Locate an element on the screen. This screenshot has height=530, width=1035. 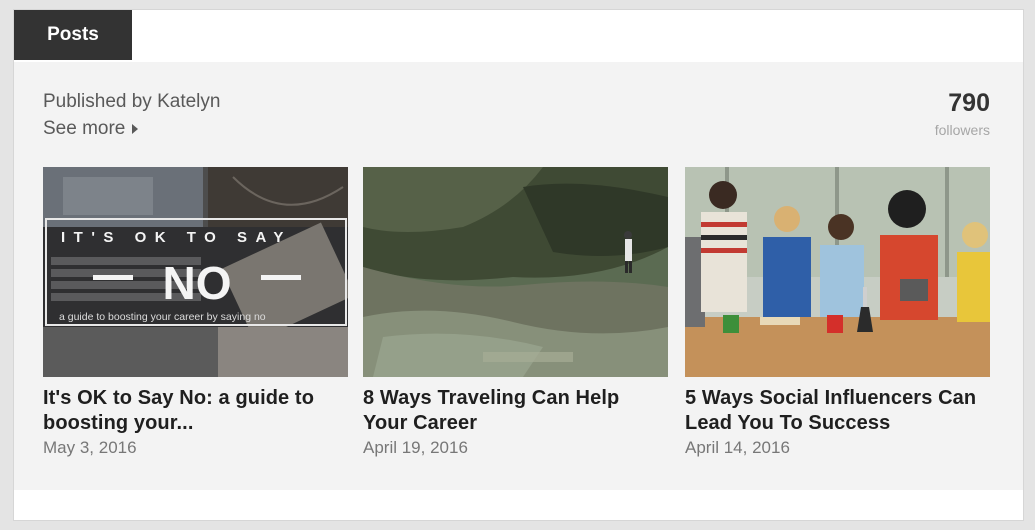
post-date: April 19, 2016 is located at coordinates (415, 447).